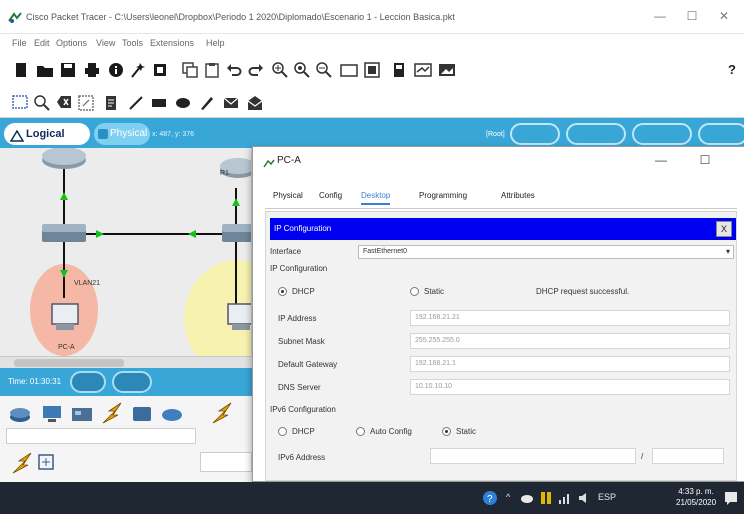 This screenshot has width=744, height=514. I want to click on cable-selected-icon, so click(222, 413).